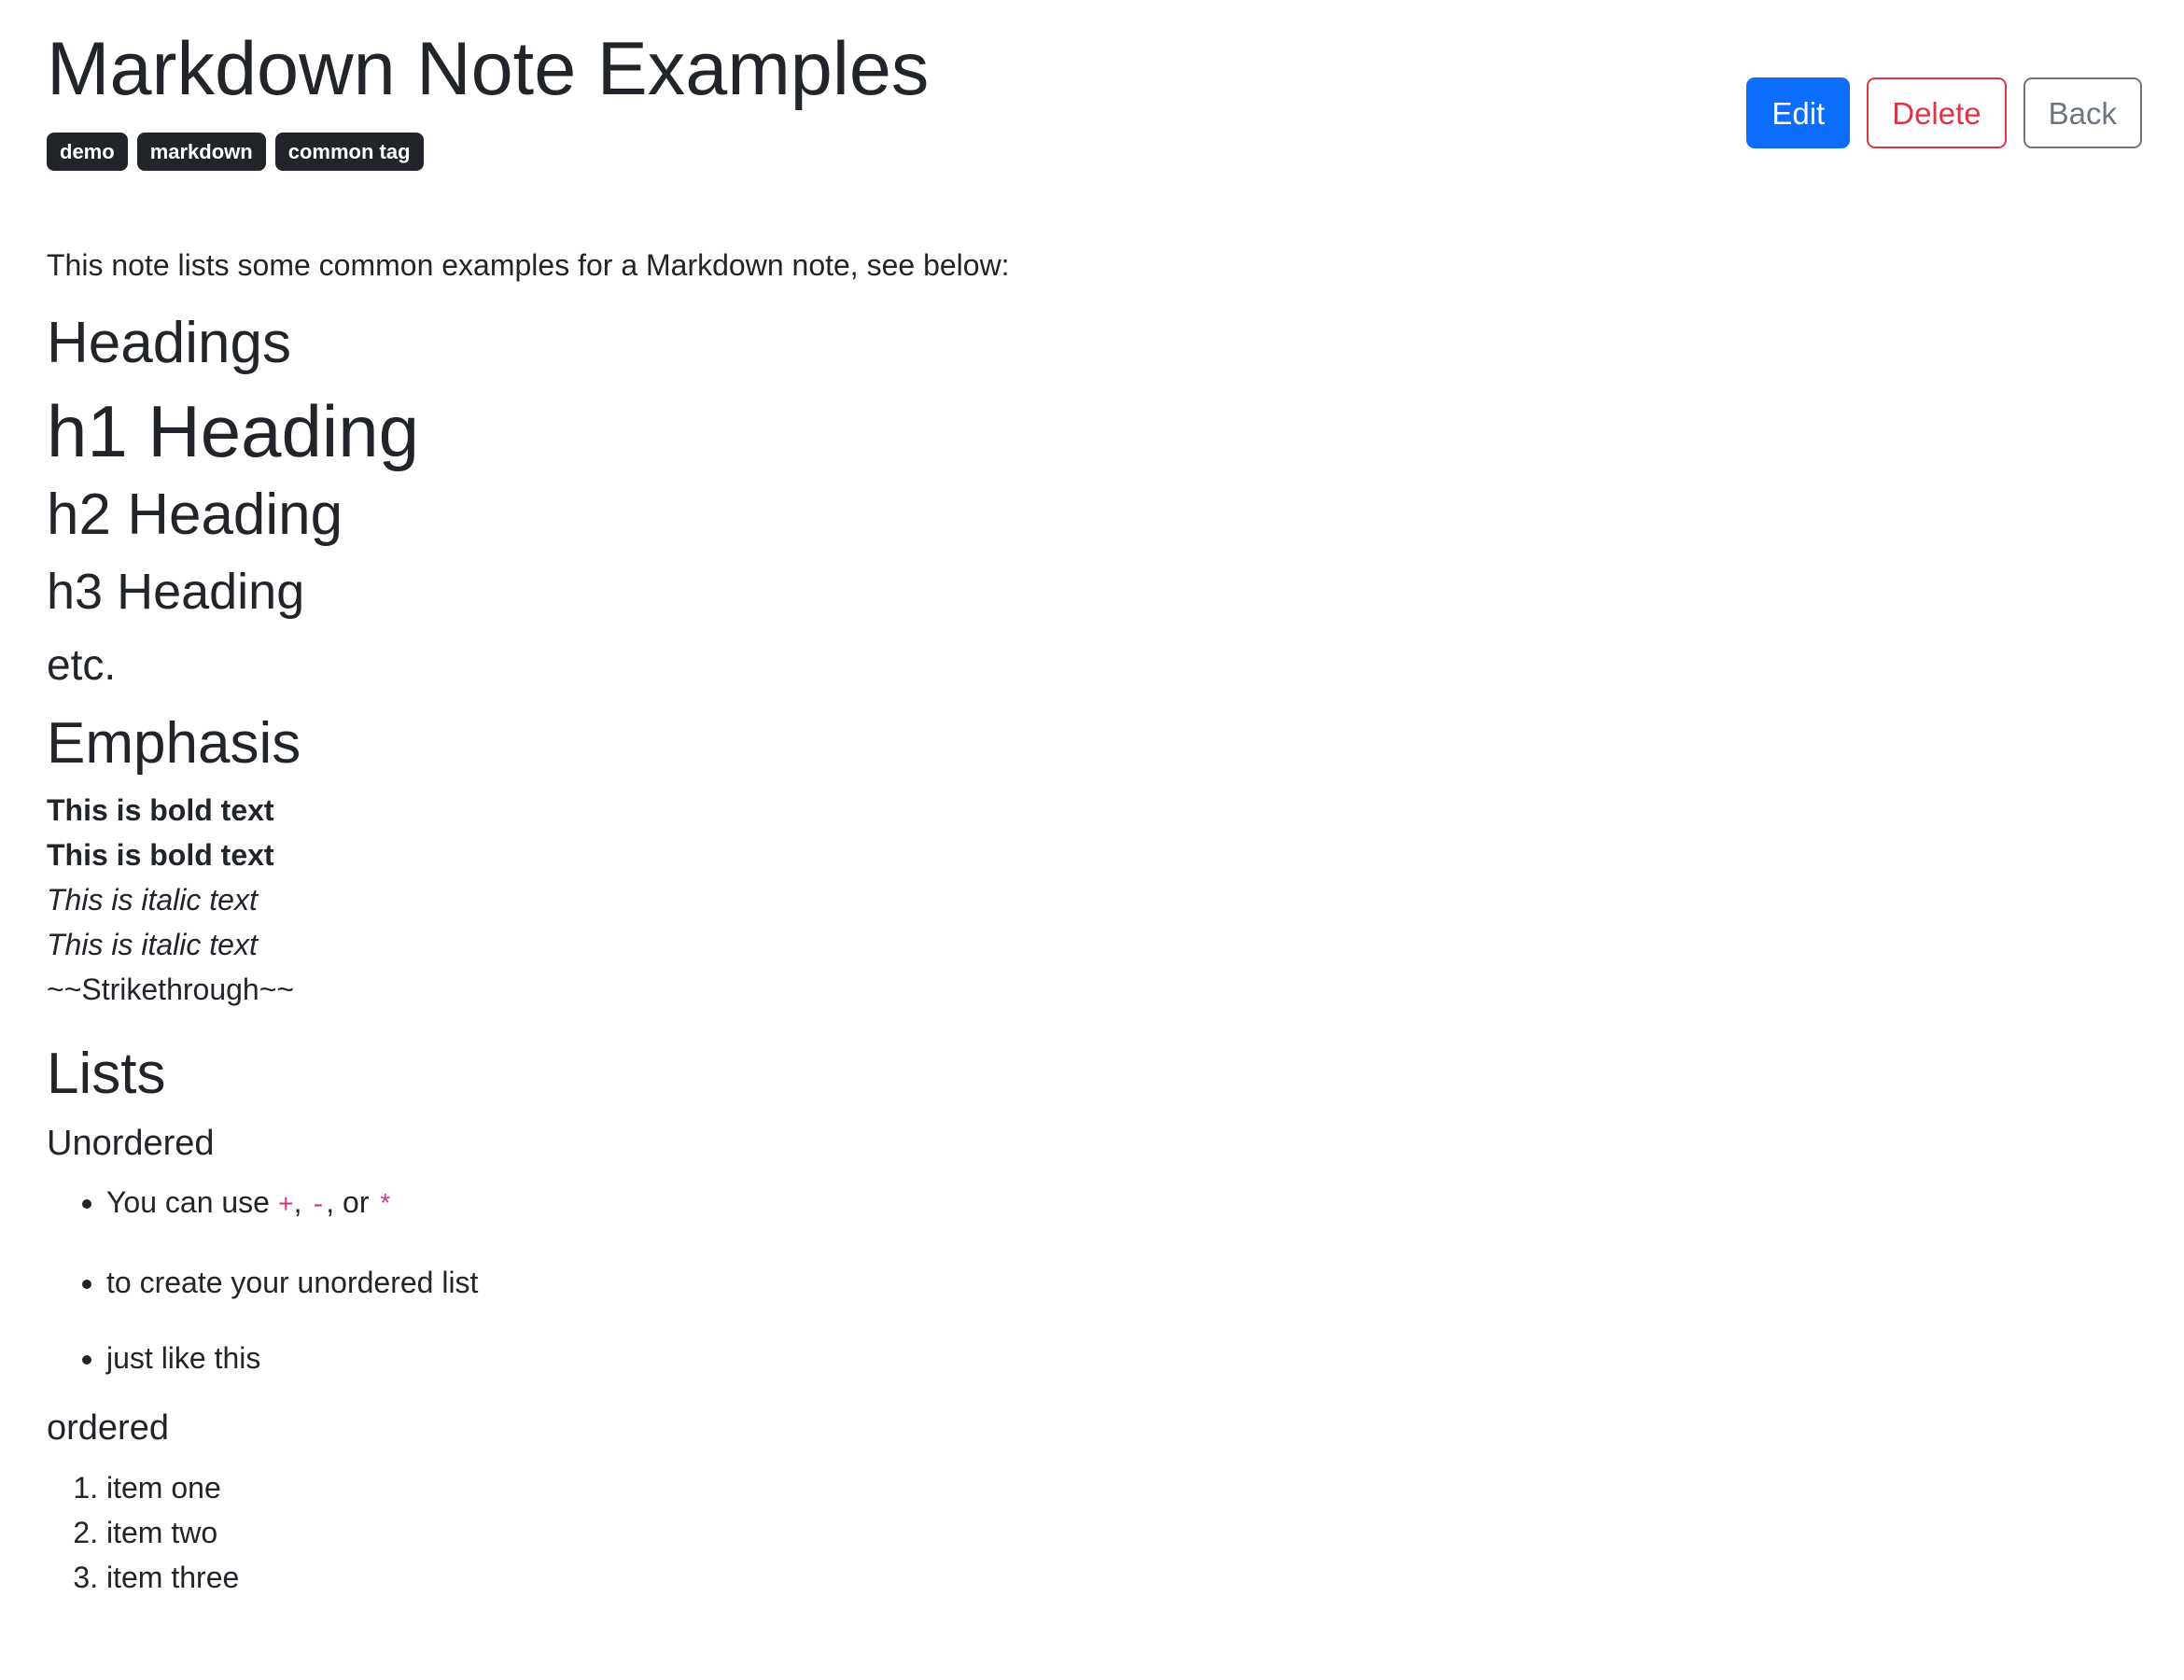  I want to click on headings-section-title: Headings, so click(169, 343).